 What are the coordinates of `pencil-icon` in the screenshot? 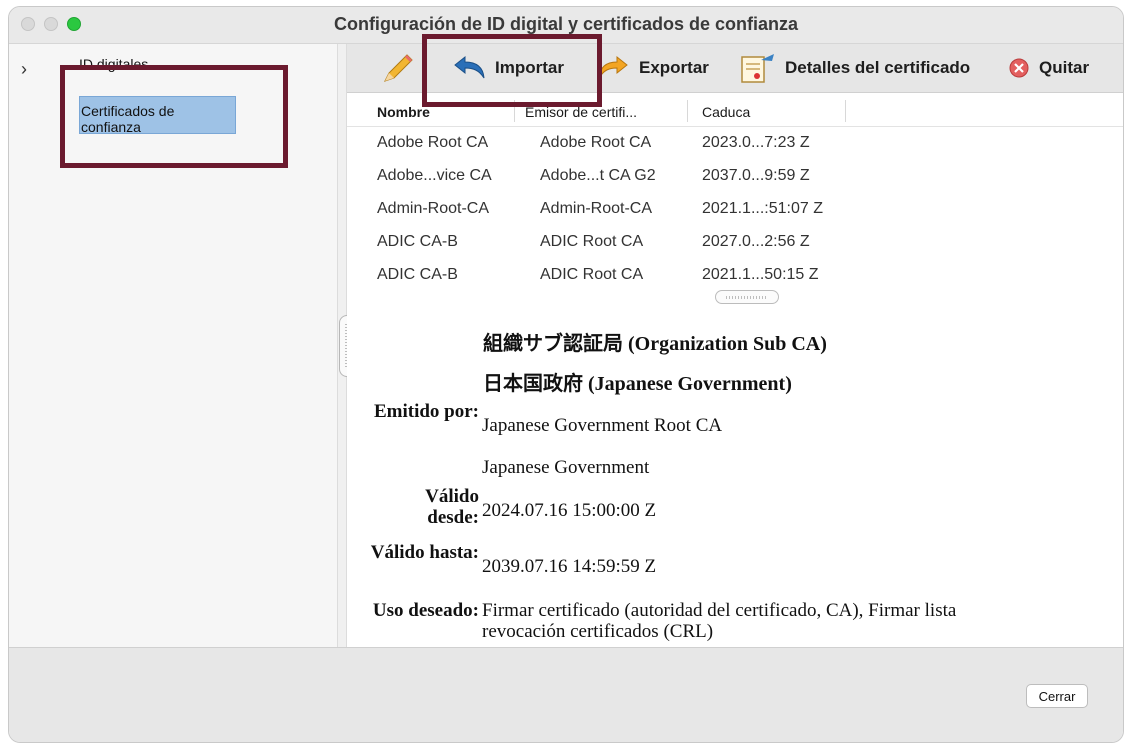 It's located at (398, 68).